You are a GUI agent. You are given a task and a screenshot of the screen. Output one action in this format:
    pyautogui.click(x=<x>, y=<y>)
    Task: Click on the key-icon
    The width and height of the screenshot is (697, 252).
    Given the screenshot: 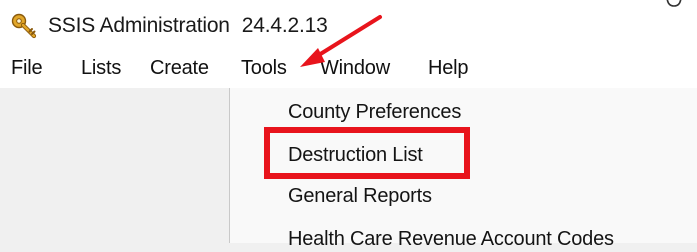 What is the action you would take?
    pyautogui.click(x=24, y=26)
    